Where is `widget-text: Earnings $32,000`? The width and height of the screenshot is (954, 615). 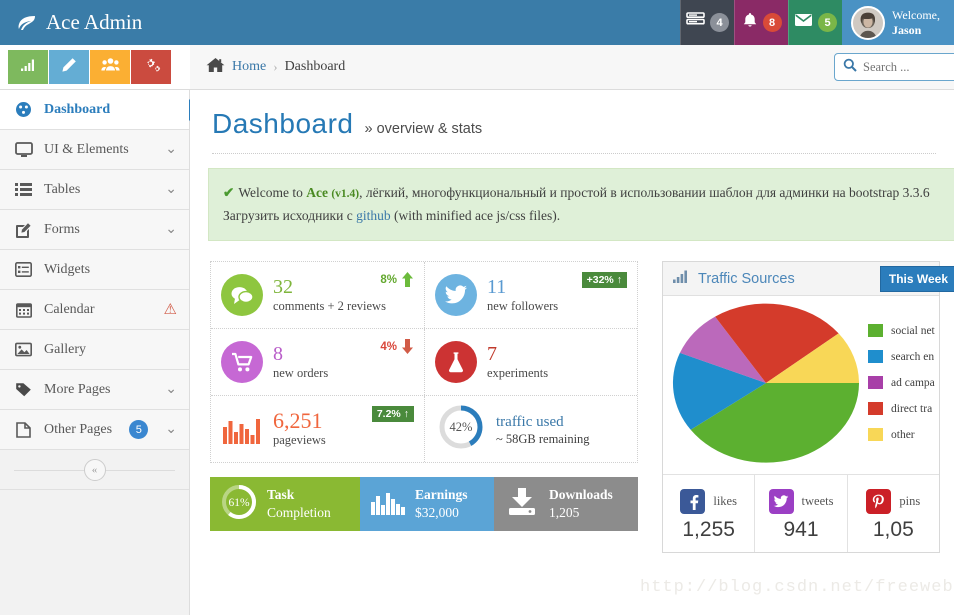 widget-text: Earnings $32,000 is located at coordinates (441, 504).